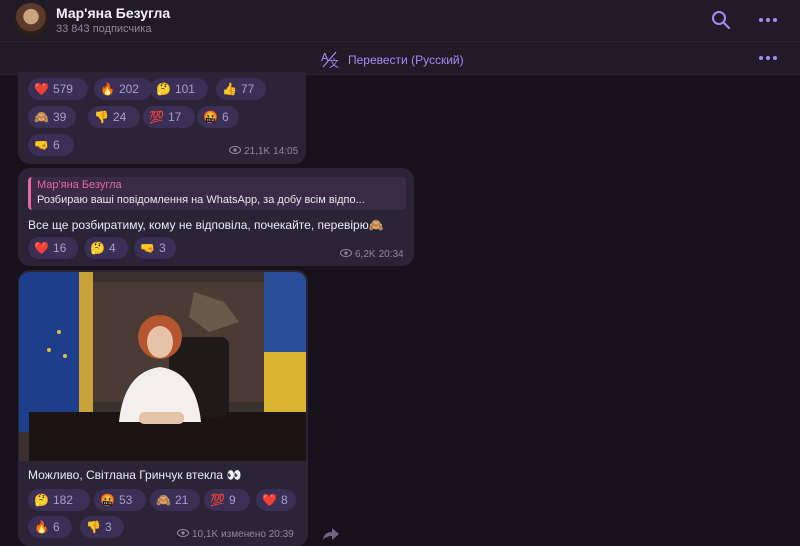 This screenshot has height=546, width=800. I want to click on message-meta: 21,1K 14:05, so click(263, 151).